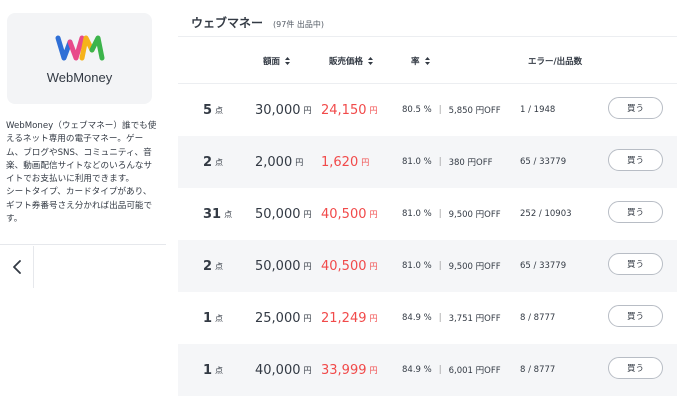  What do you see at coordinates (213, 370) in the screenshot?
I see `row-quantity: 1点` at bounding box center [213, 370].